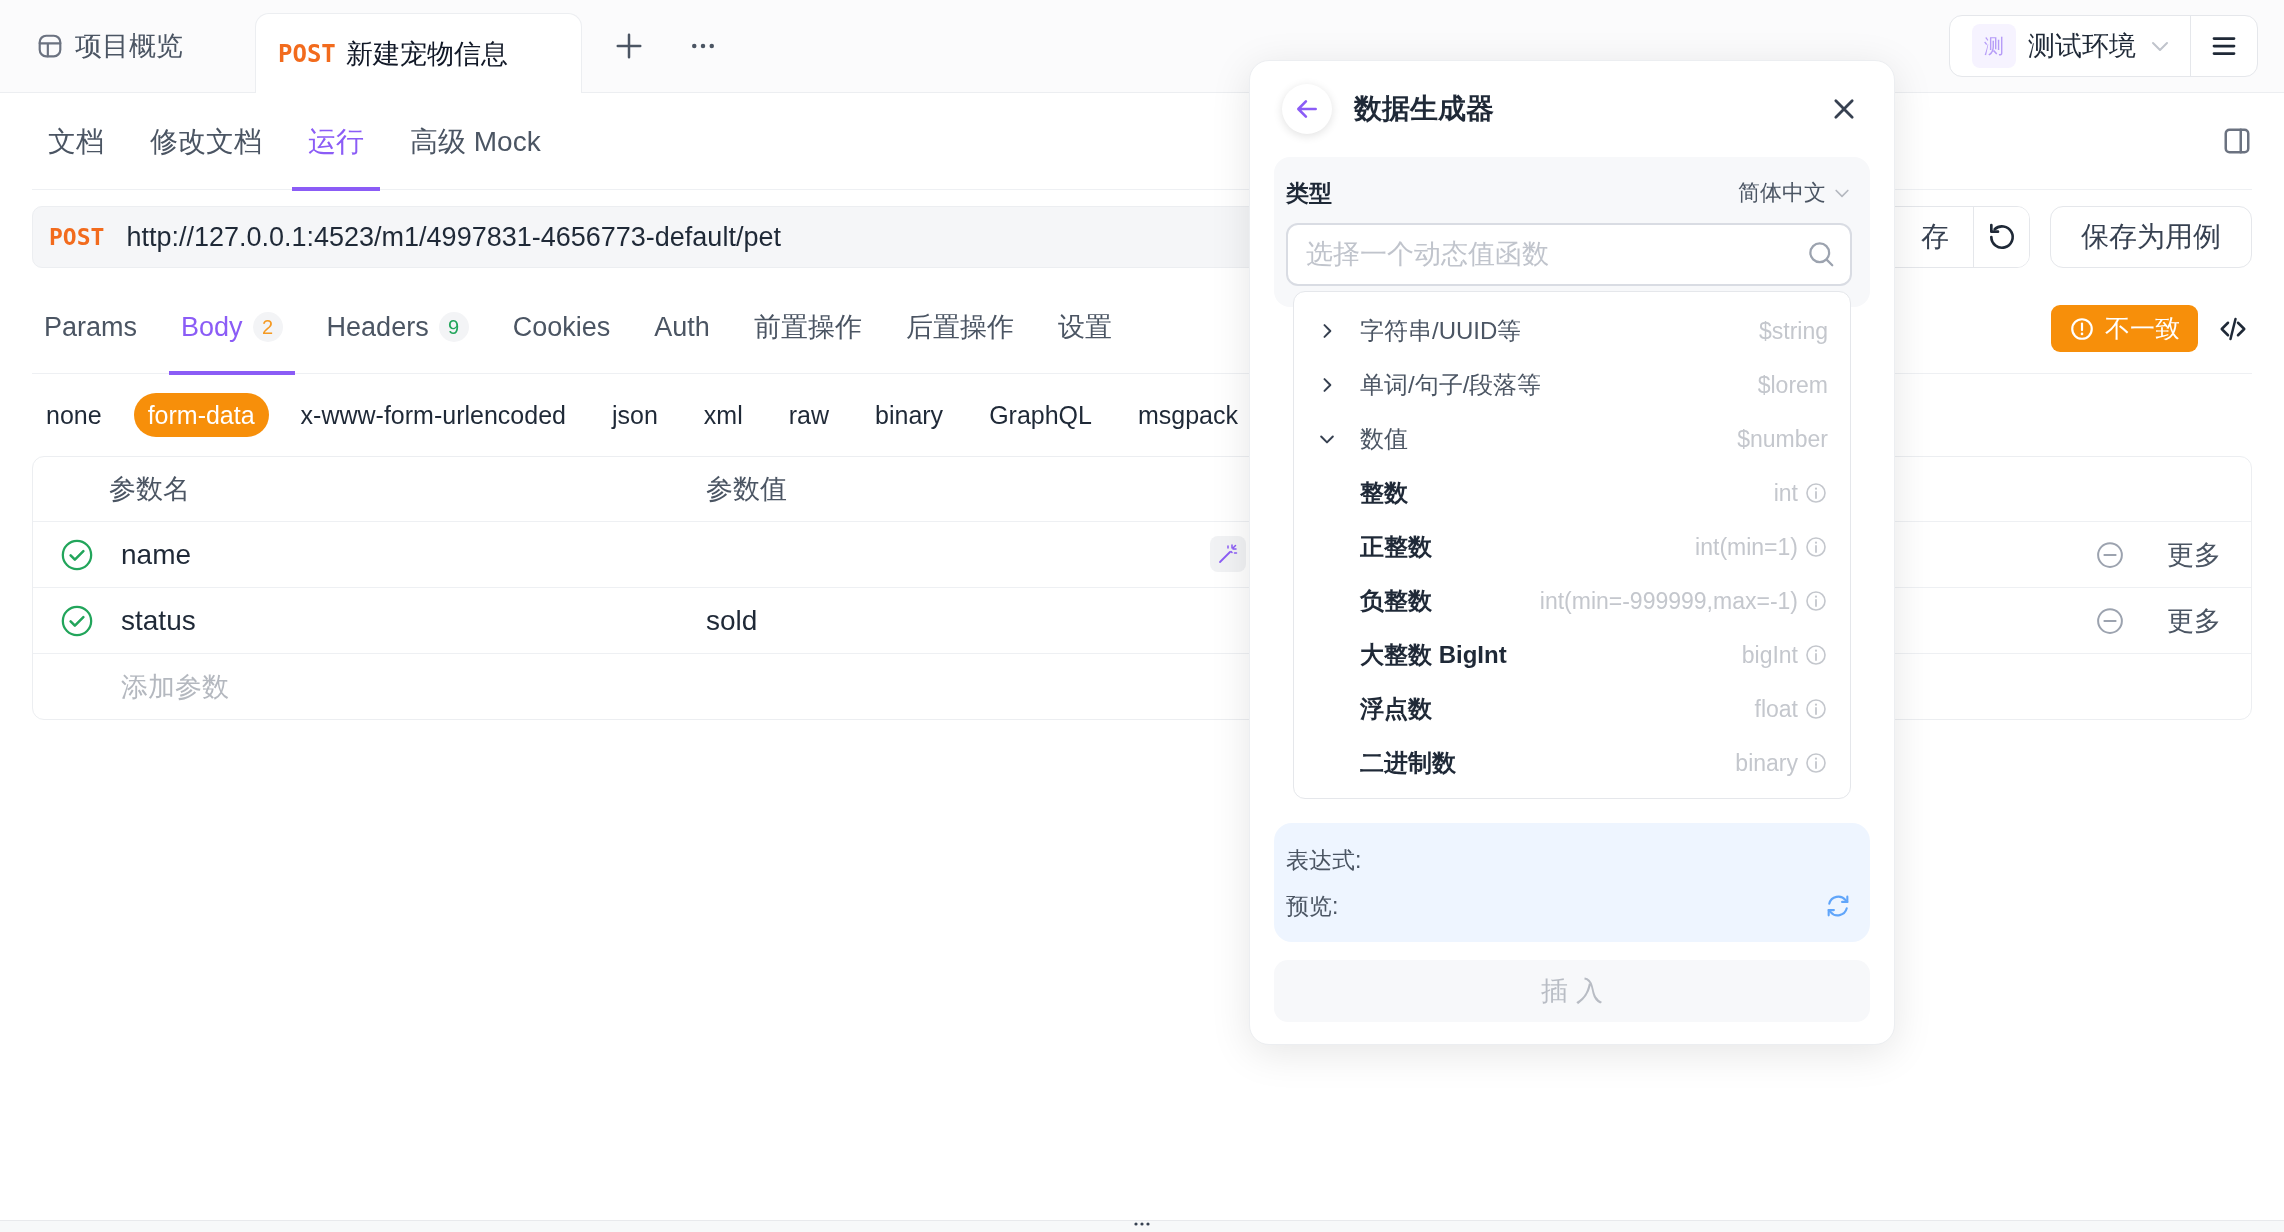  What do you see at coordinates (1785, 493) in the screenshot?
I see `function-expression: int` at bounding box center [1785, 493].